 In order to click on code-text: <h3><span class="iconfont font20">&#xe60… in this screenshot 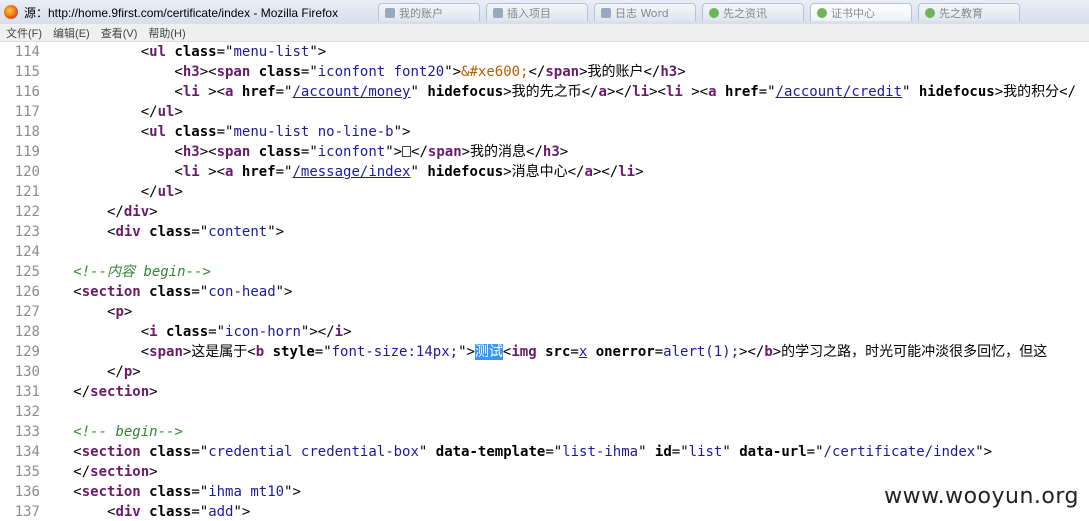, I will do `click(367, 72)`.